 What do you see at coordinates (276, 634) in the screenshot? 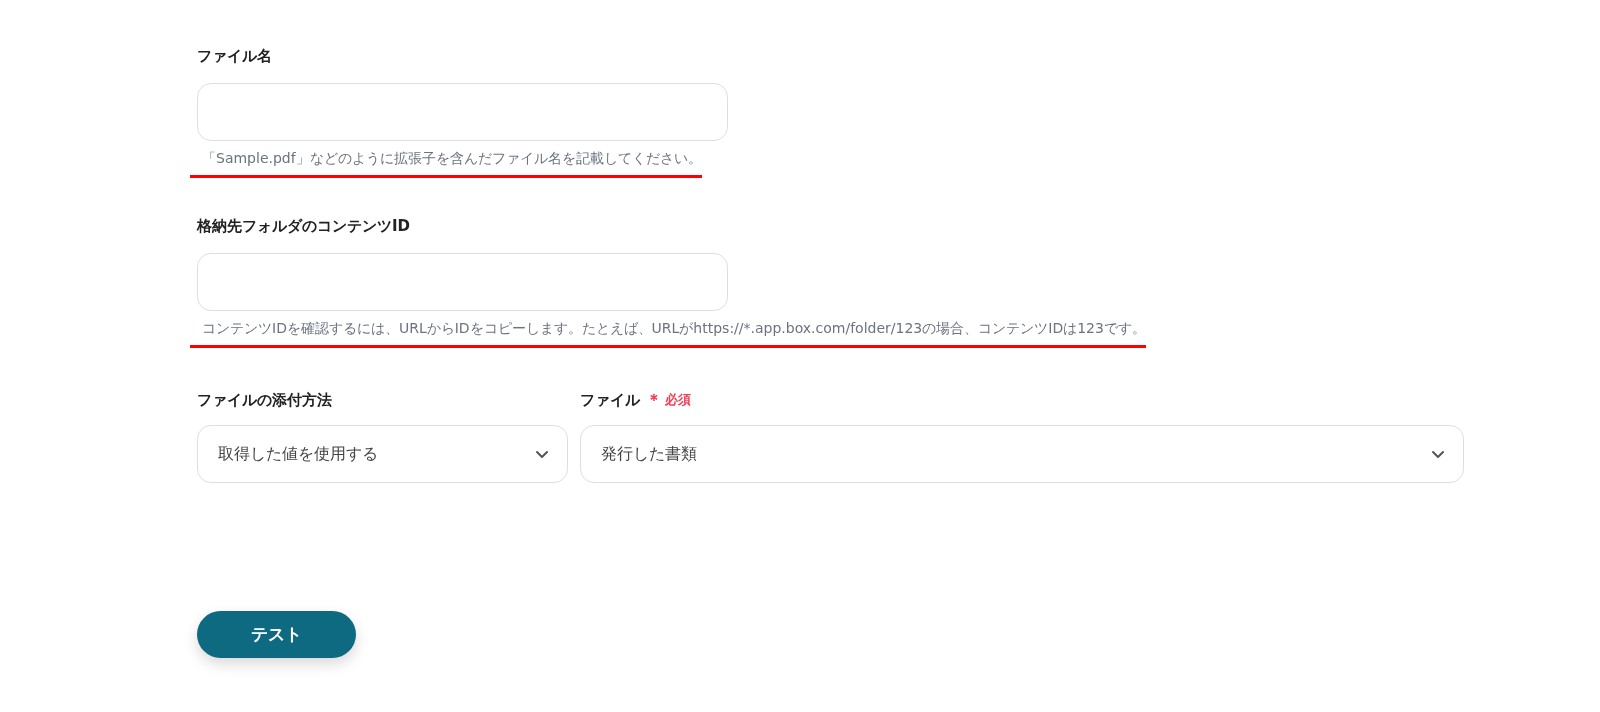
I see `test-button: テスト` at bounding box center [276, 634].